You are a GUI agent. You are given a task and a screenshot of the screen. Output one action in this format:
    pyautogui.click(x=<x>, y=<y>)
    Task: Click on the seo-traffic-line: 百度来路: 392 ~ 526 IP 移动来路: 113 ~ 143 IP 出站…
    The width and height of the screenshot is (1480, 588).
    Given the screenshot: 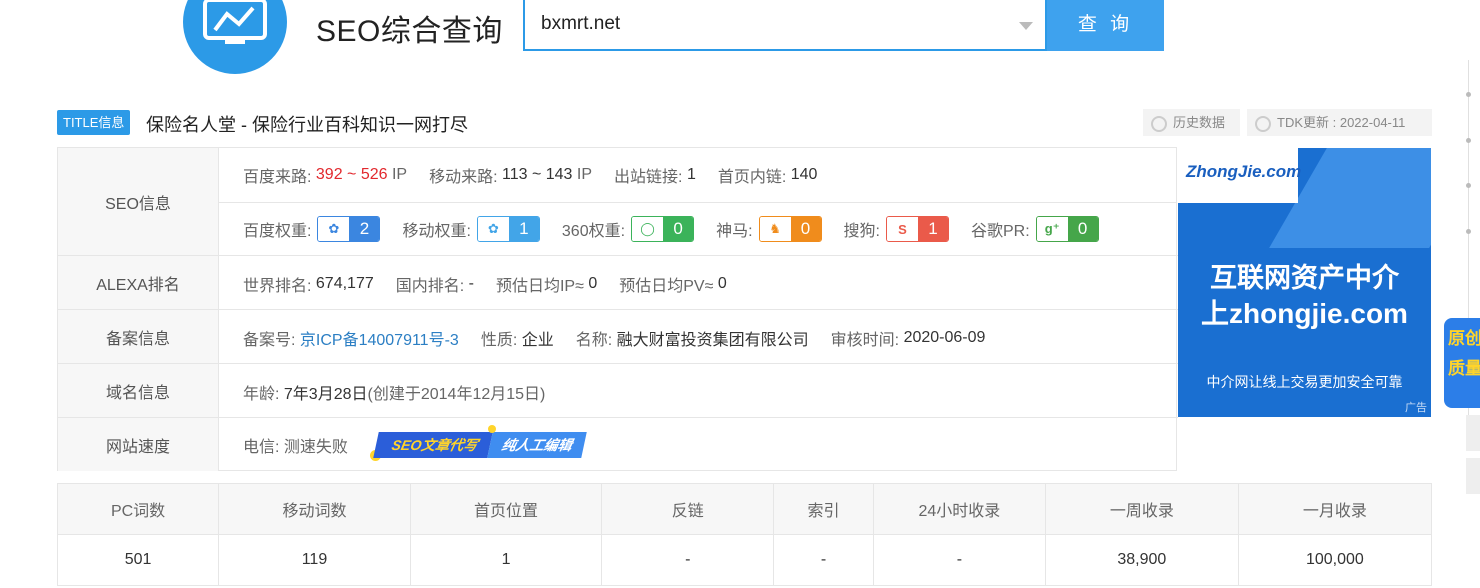 What is the action you would take?
    pyautogui.click(x=541, y=175)
    